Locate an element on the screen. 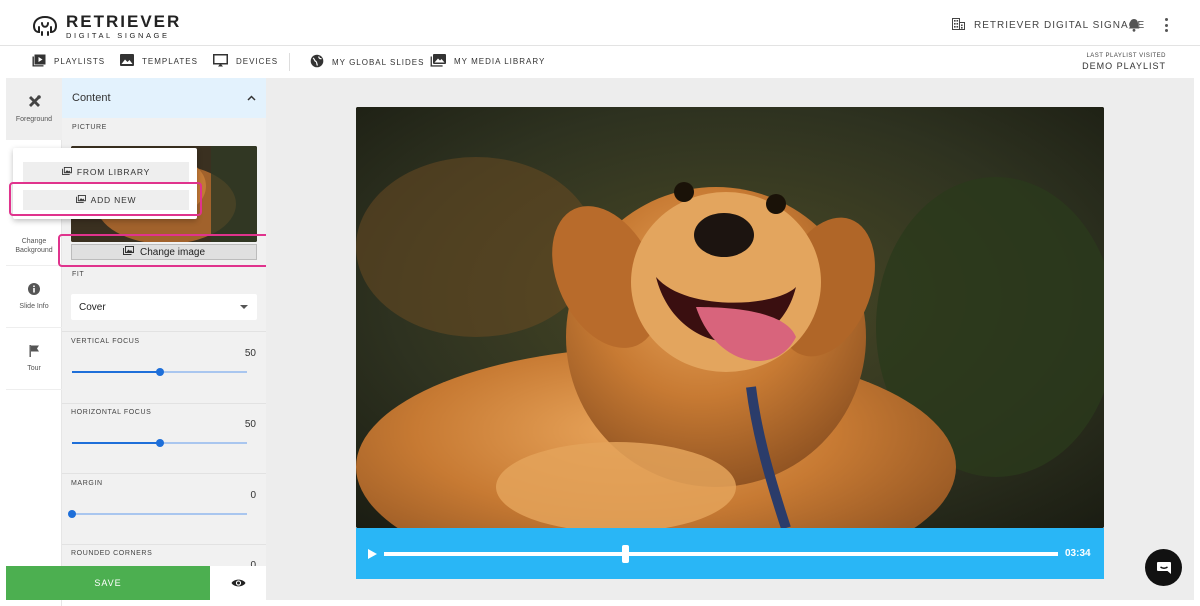 The height and width of the screenshot is (606, 1200). organization-switcher: RETRIEVER DIGITAL SIGNAGE is located at coordinates (1048, 25).